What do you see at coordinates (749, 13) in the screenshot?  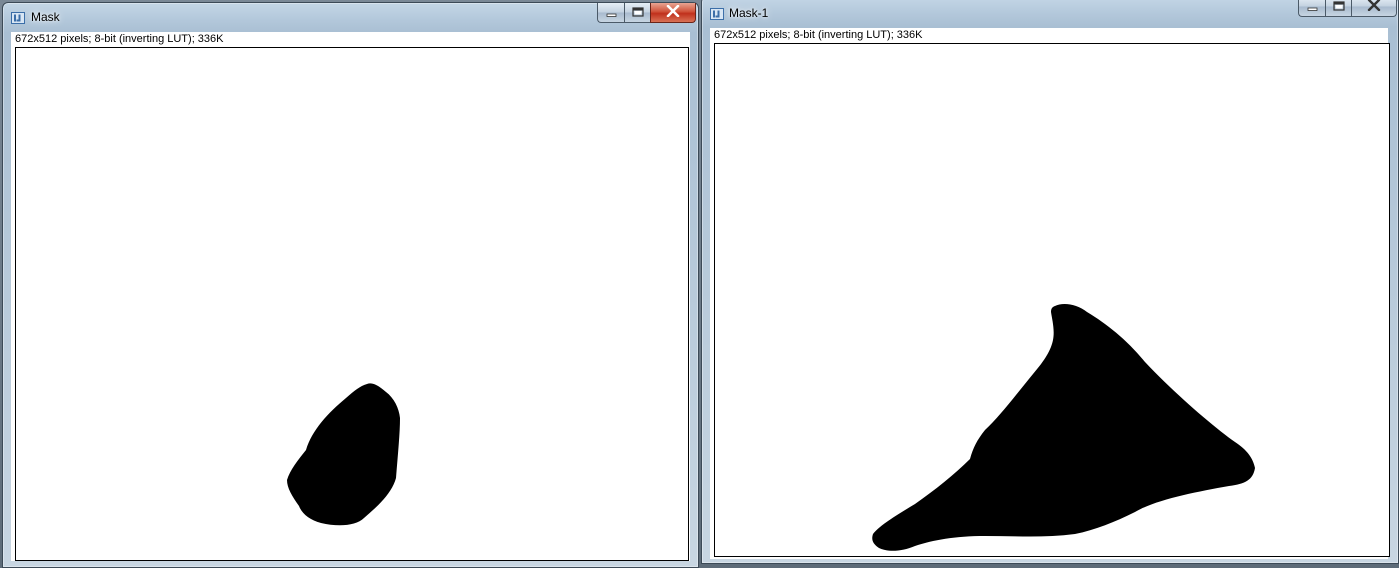 I see `window-title: Mask-1` at bounding box center [749, 13].